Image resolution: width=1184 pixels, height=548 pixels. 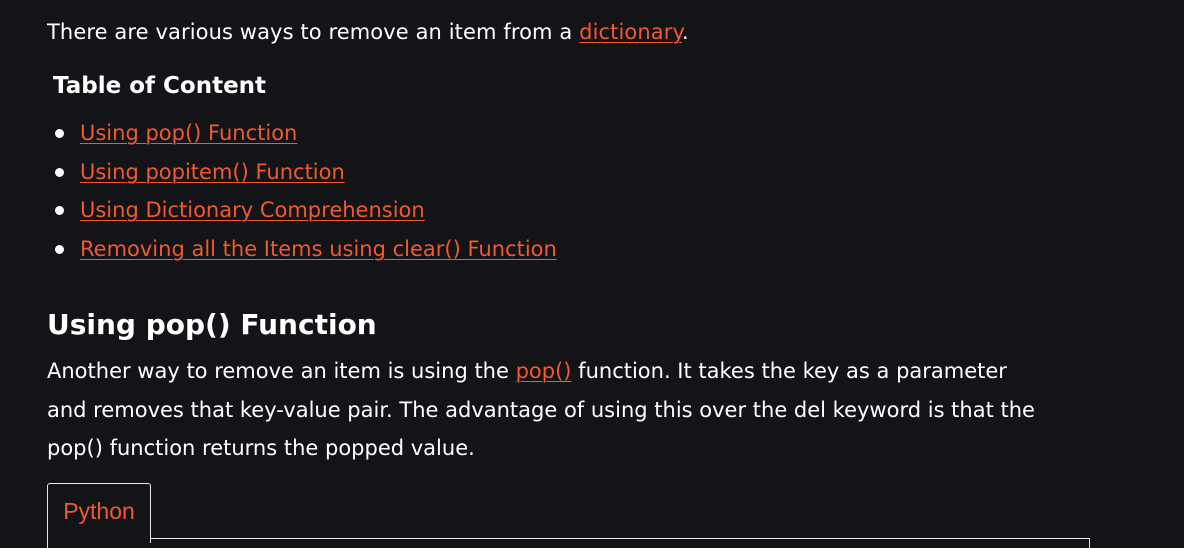 I want to click on section-heading: Using pop() Function, so click(x=212, y=324).